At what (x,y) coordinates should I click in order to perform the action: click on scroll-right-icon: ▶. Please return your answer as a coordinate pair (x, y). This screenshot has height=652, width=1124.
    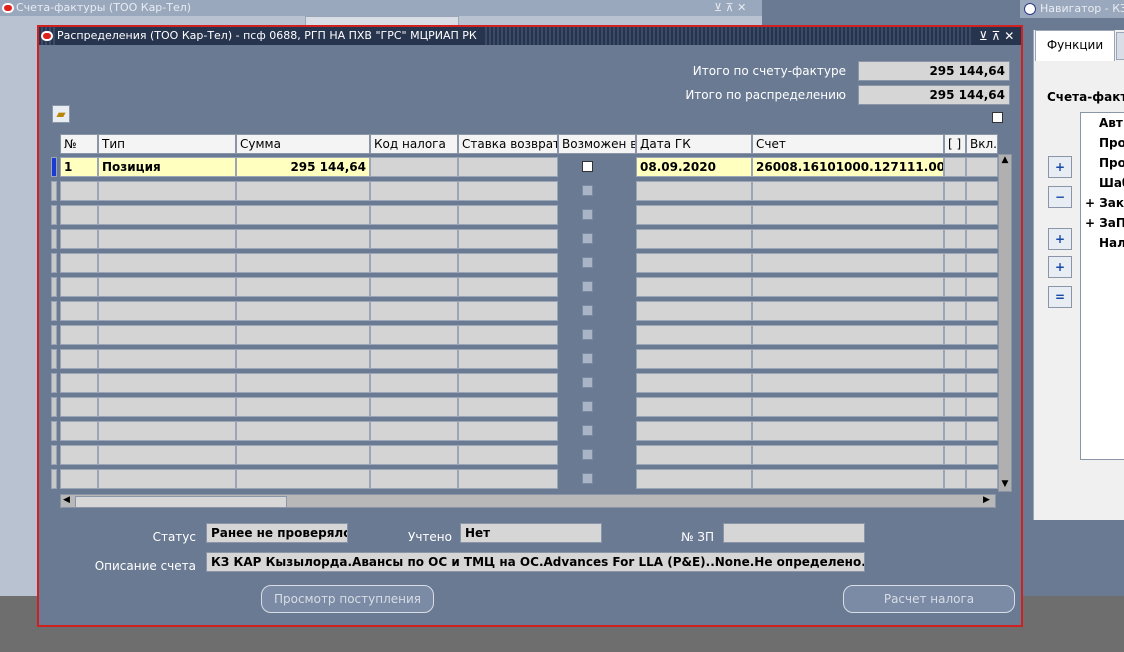
    Looking at the image, I should click on (988, 501).